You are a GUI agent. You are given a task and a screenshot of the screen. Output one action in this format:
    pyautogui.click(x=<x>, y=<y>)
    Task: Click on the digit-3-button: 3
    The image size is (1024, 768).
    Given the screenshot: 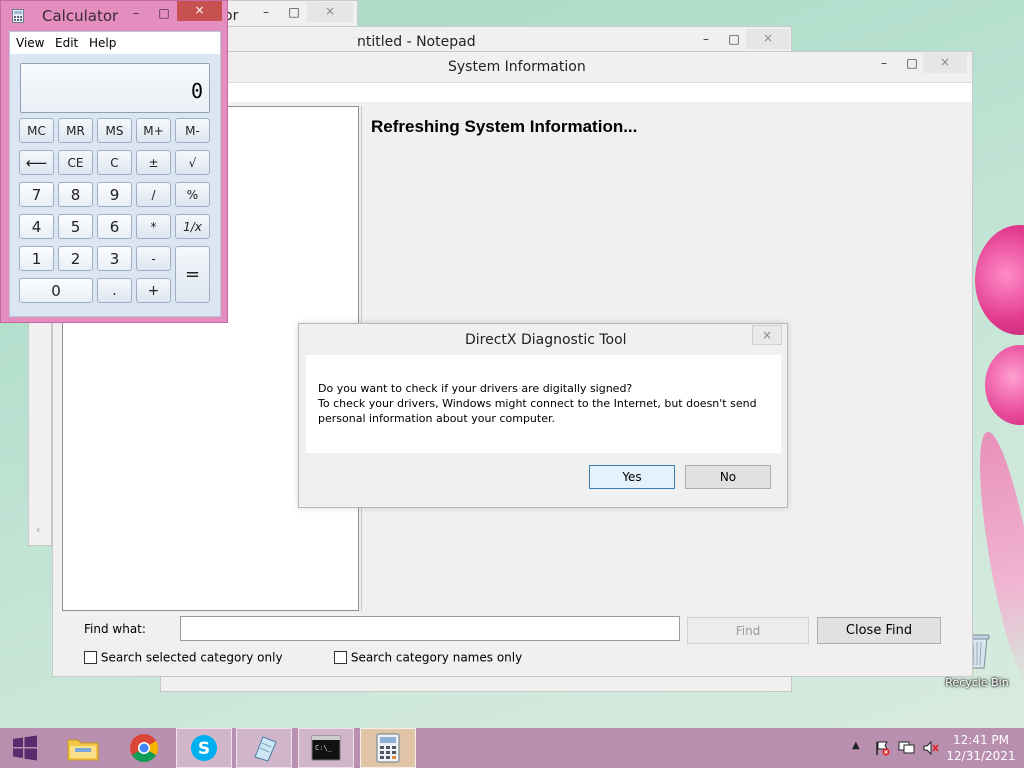 What is the action you would take?
    pyautogui.click(x=114, y=258)
    